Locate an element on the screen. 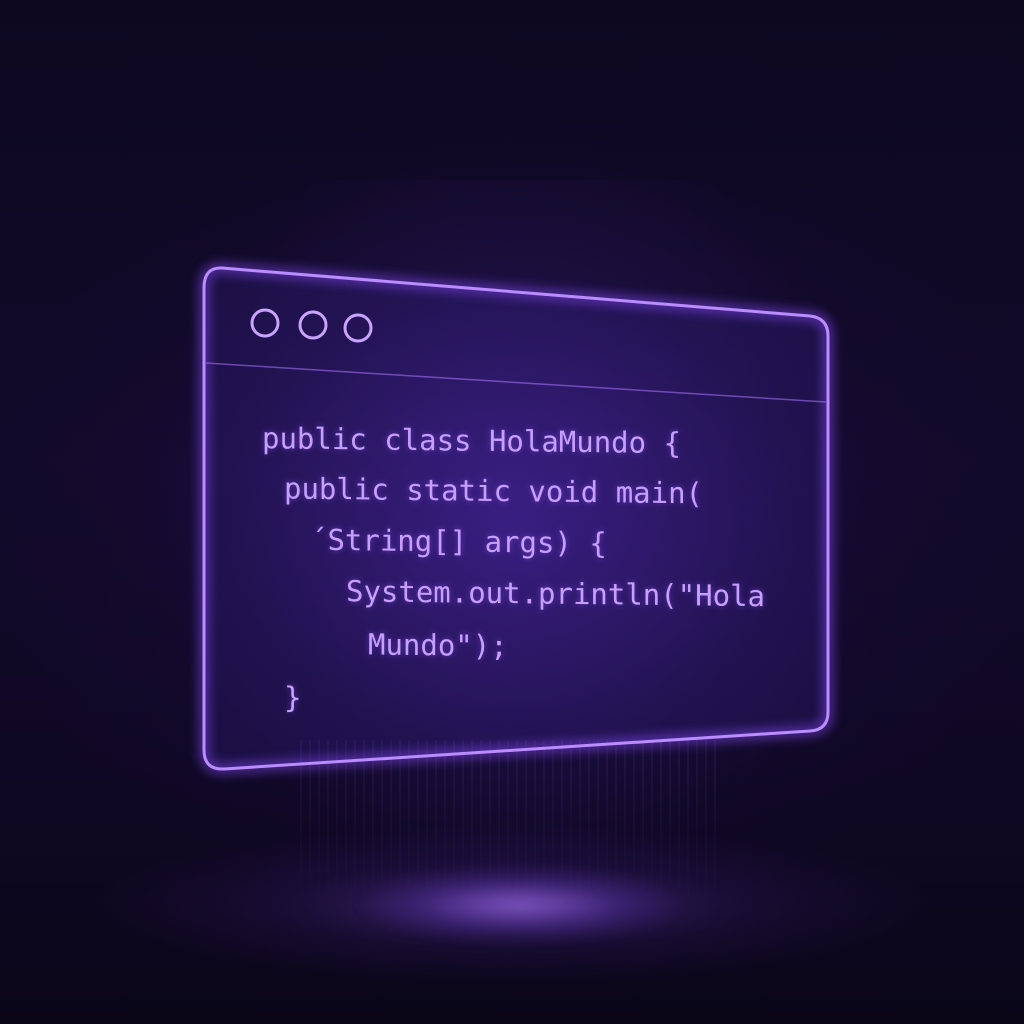 The height and width of the screenshot is (1024, 1024). code-line-2: public static void main( is located at coordinates (493, 490).